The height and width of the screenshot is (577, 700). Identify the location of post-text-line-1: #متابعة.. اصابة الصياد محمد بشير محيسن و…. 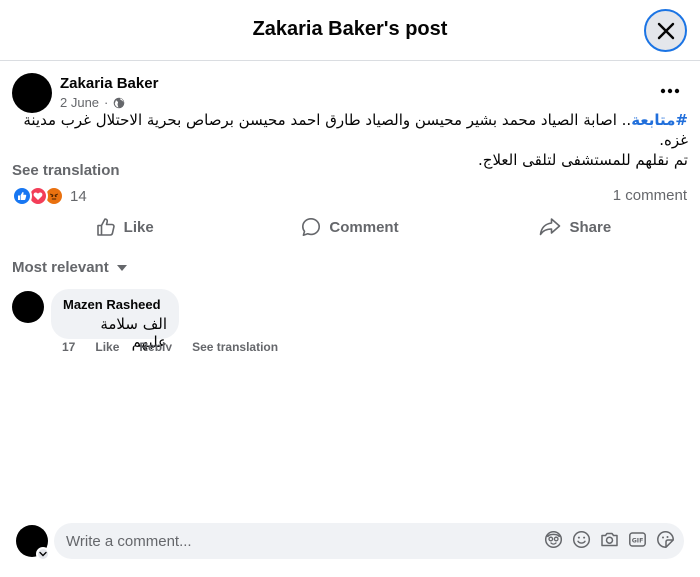
(350, 130).